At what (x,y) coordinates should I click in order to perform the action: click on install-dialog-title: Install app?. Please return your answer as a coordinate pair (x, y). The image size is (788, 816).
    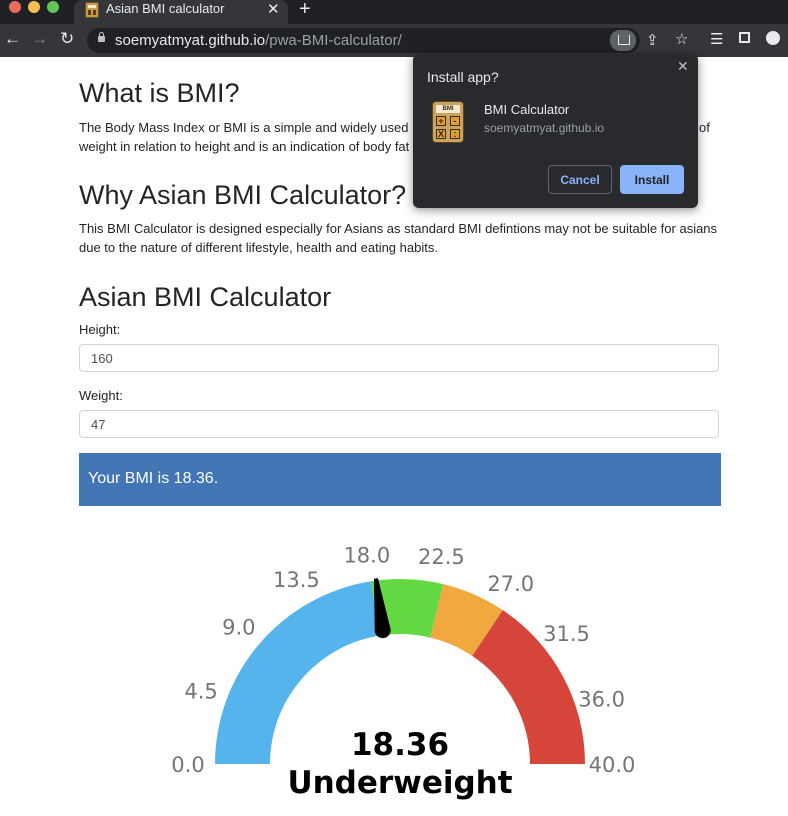
    Looking at the image, I should click on (463, 77).